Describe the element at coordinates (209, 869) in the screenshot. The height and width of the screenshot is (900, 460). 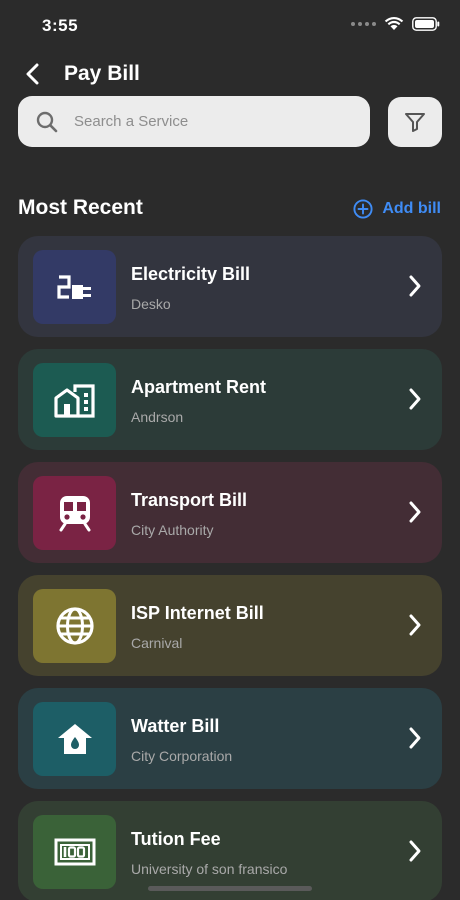
I see `bill-provider: University of son fransico` at that location.